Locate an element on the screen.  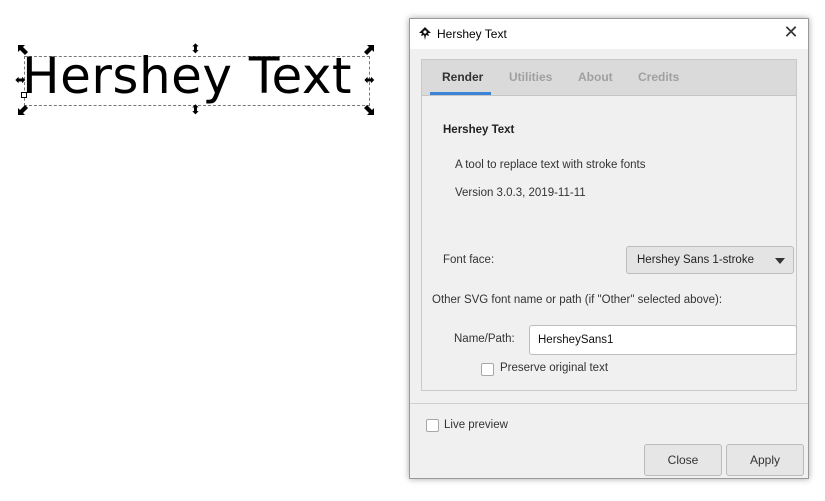
resize-handle-right-icon: ⬌ is located at coordinates (369, 80).